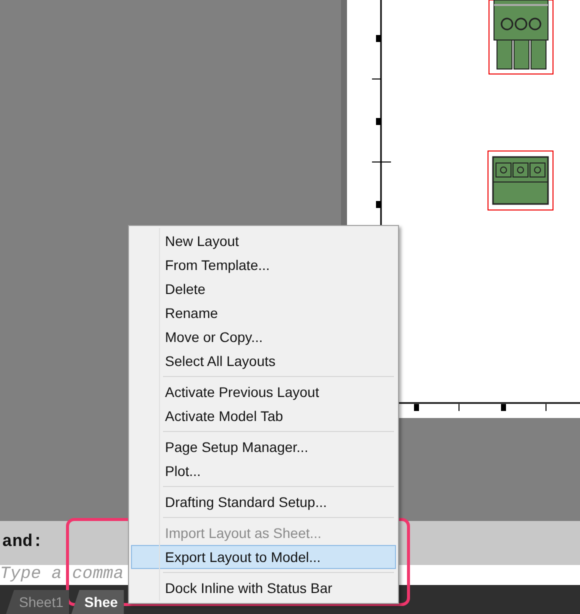  I want to click on command-prompt: and:, so click(22, 543).